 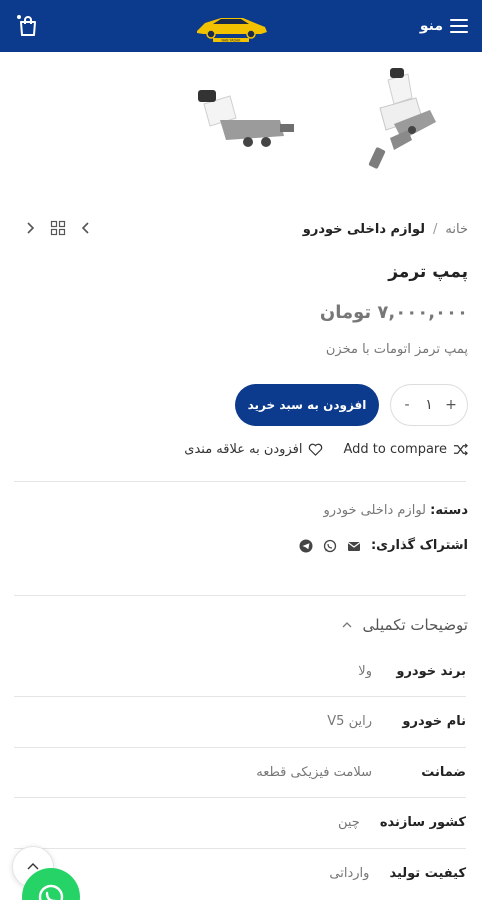 I want to click on grid-icon, so click(x=58, y=228).